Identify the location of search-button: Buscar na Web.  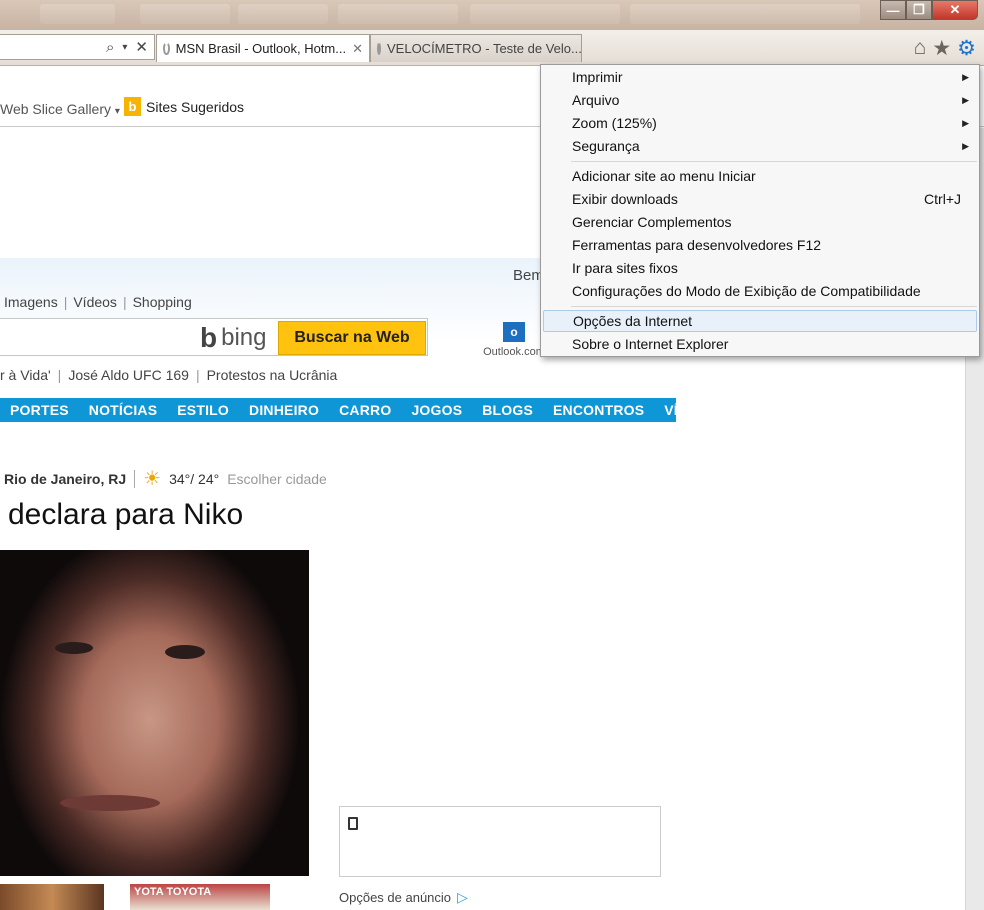
(352, 338).